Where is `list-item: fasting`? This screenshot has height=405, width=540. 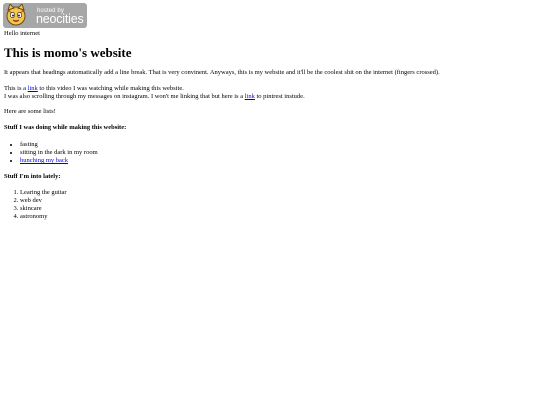
list-item: fasting is located at coordinates (277, 145).